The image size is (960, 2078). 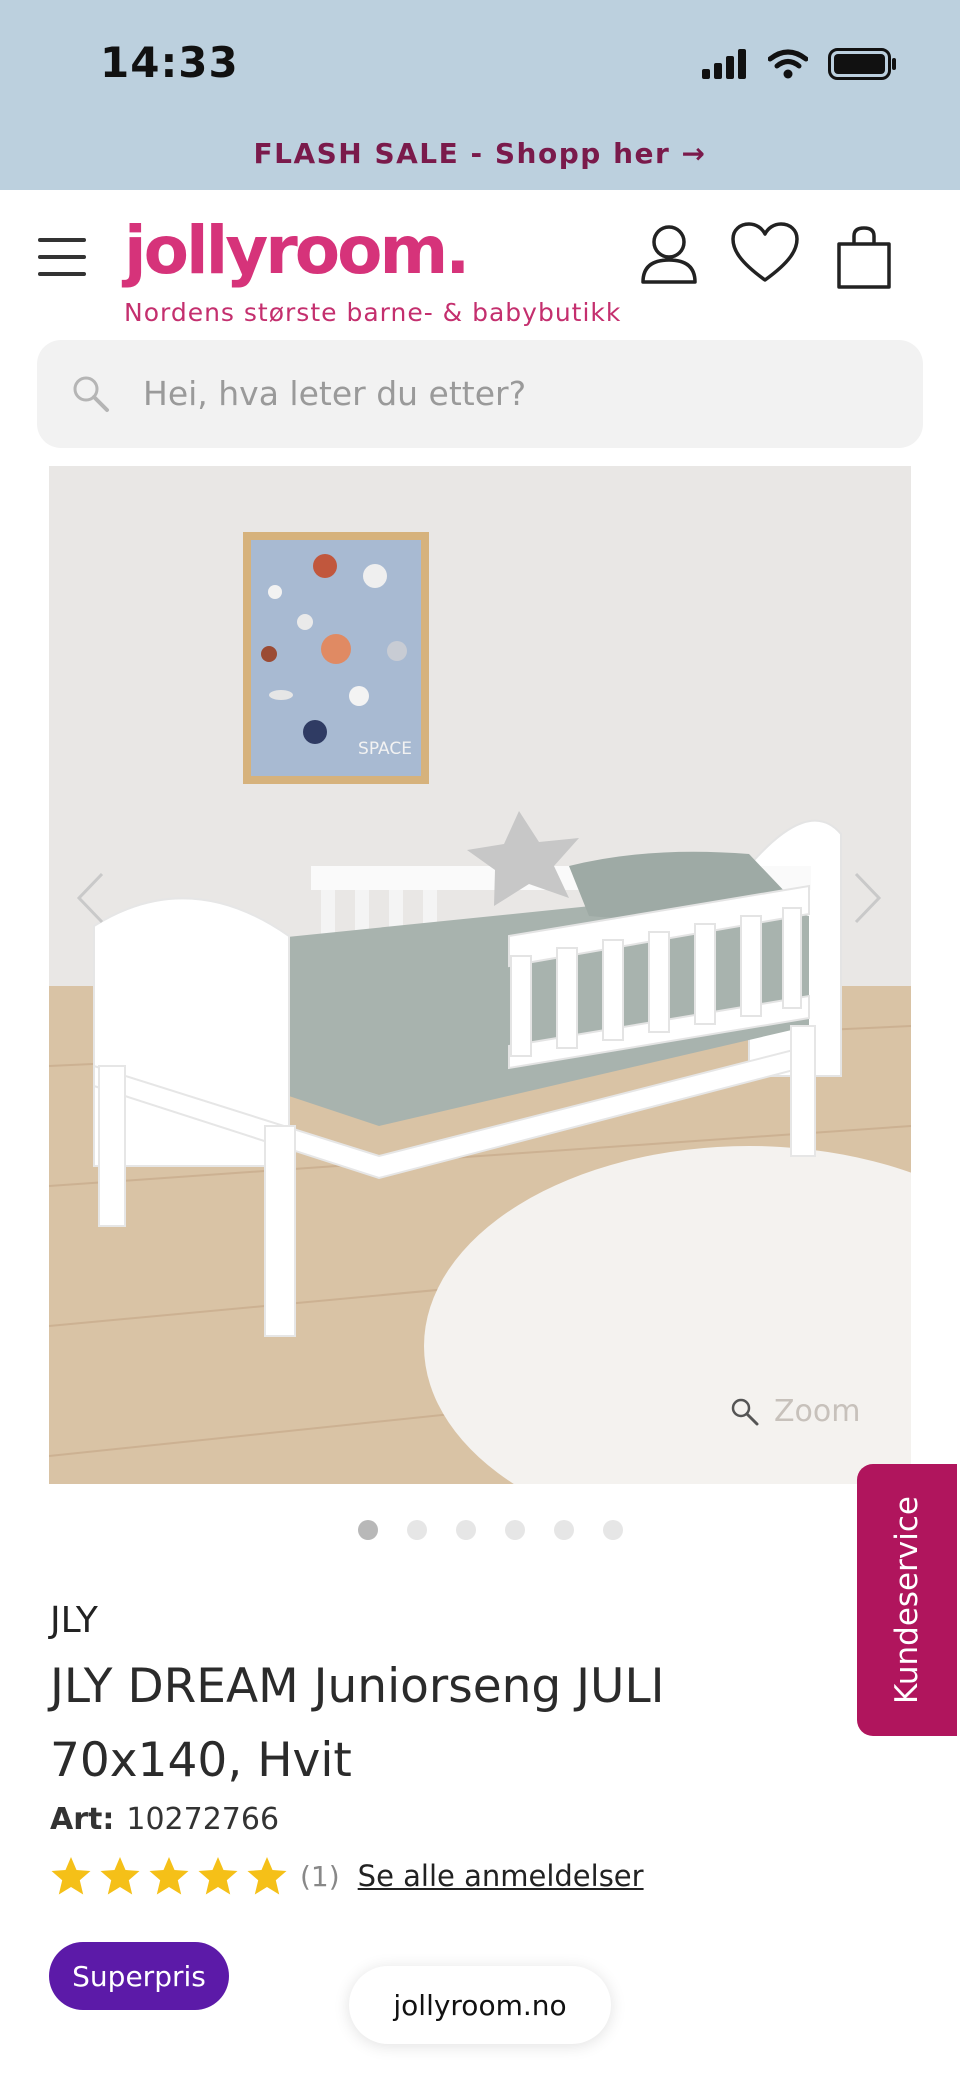 What do you see at coordinates (788, 64) in the screenshot?
I see `wifi-icon` at bounding box center [788, 64].